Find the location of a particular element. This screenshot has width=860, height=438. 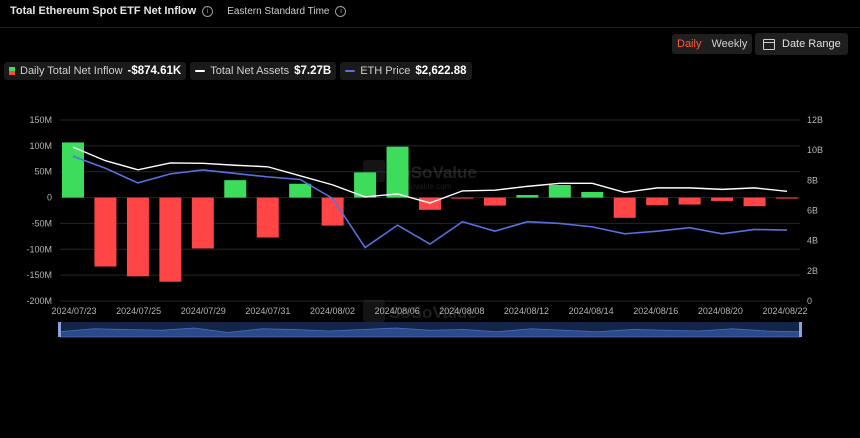

y-left-tick-label: -100M is located at coordinates (39, 249).